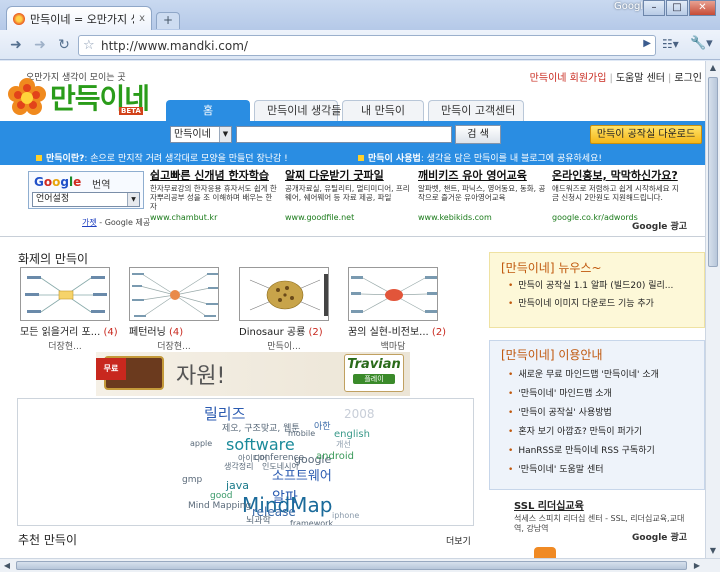  I want to click on card-caption: 페턴러닝 (4), so click(174, 330).